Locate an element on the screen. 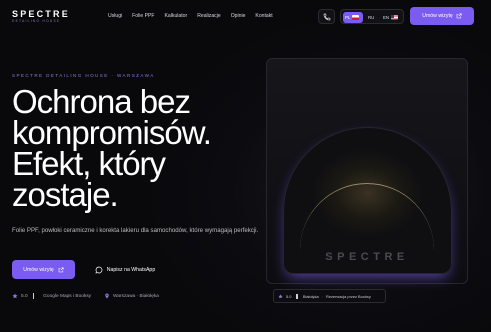 Image resolution: width=491 pixels, height=332 pixels. lang-ru-button: RU is located at coordinates (372, 17).